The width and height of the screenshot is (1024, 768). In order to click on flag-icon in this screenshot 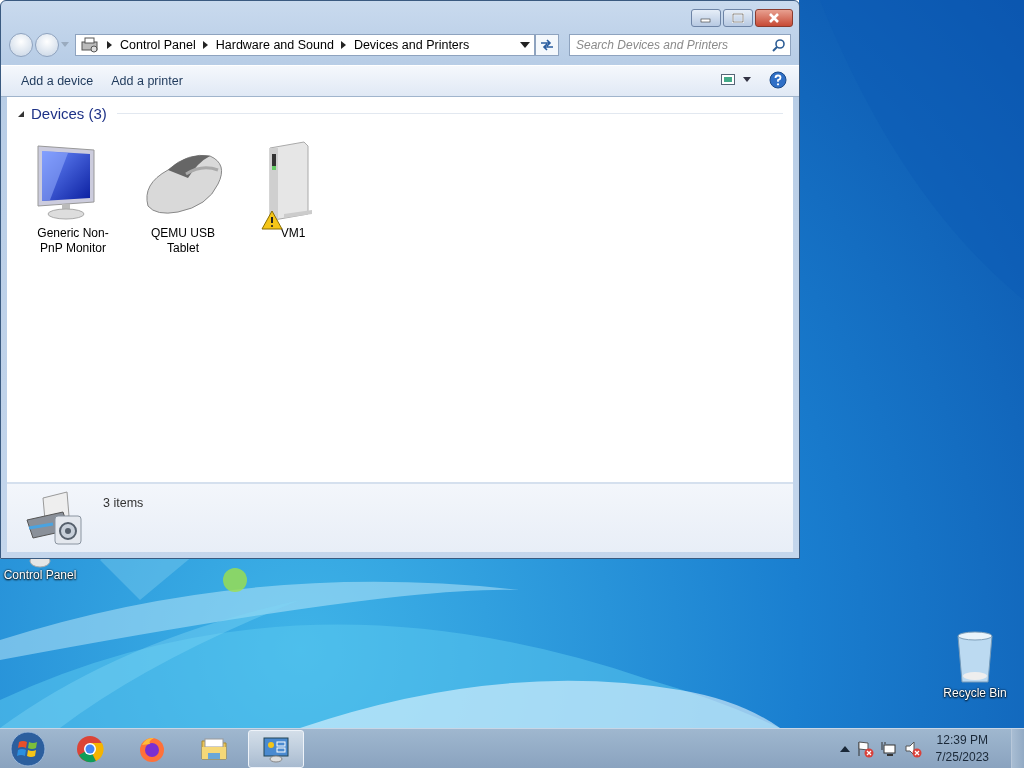, I will do `click(864, 748)`.